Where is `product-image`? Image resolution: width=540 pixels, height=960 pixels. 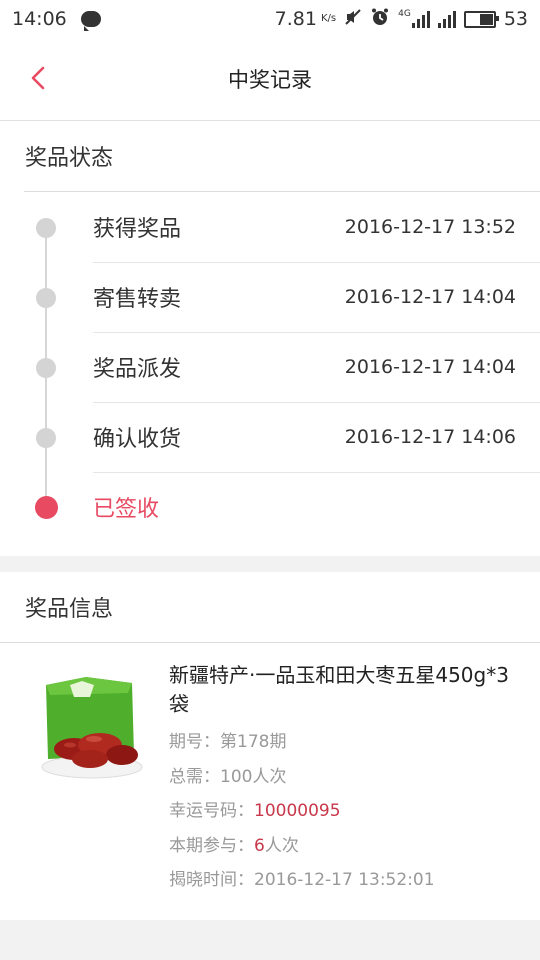
product-image is located at coordinates (94, 727).